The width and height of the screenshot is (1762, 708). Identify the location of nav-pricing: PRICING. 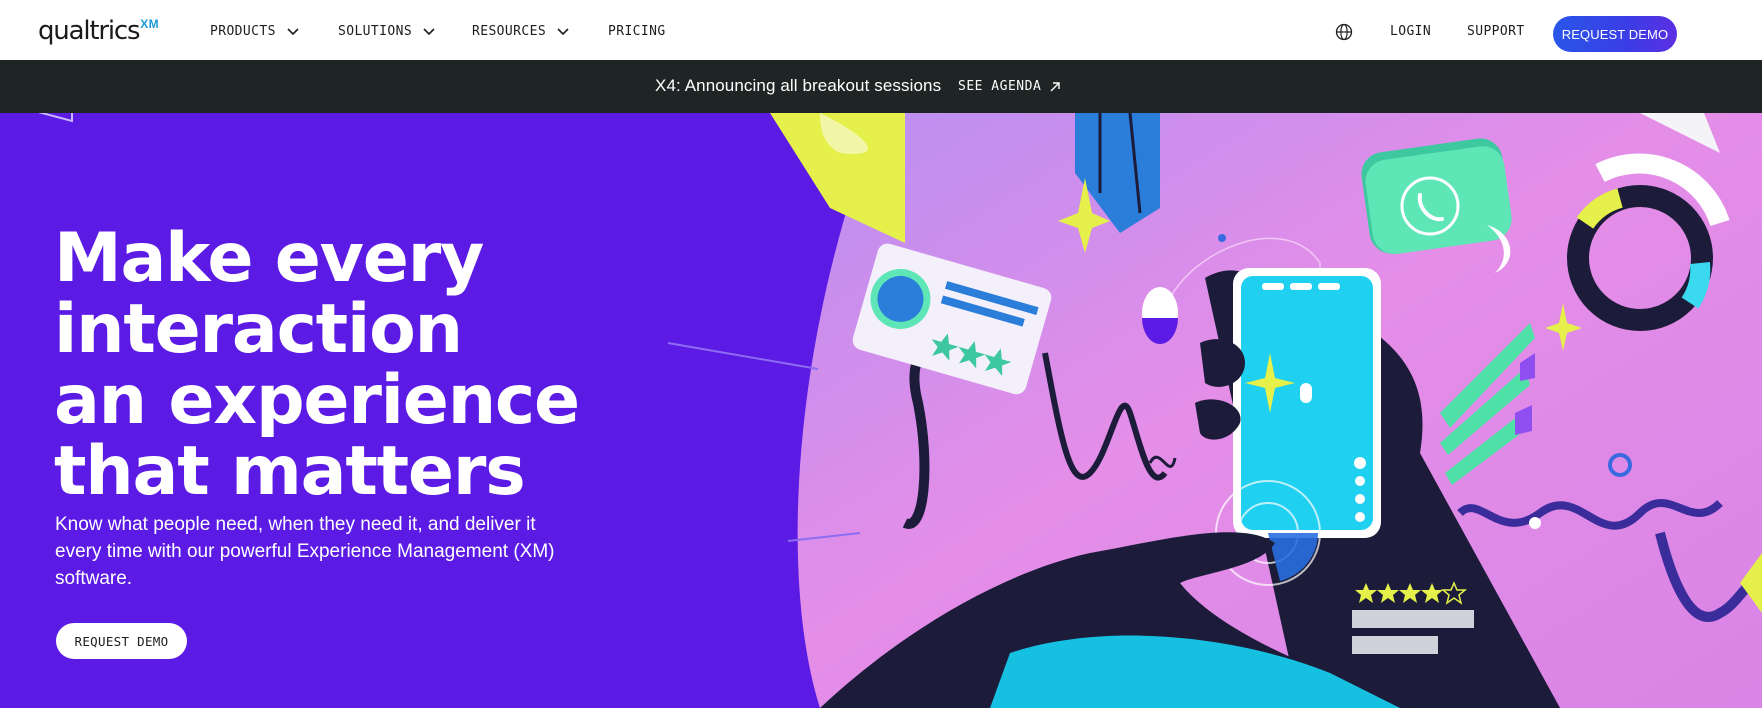
(637, 31).